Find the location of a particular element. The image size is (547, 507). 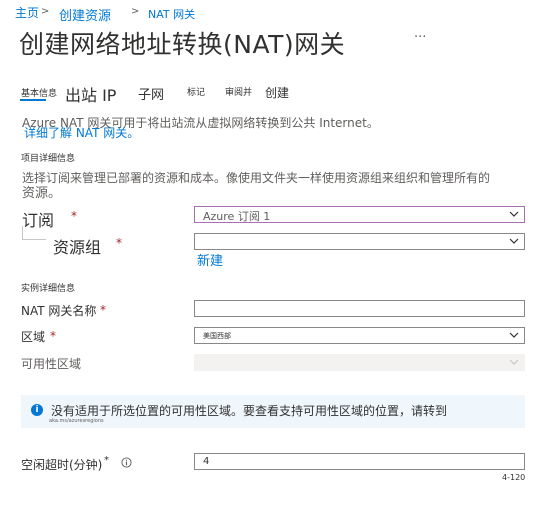

tab-basics: 基本信息 is located at coordinates (39, 92).